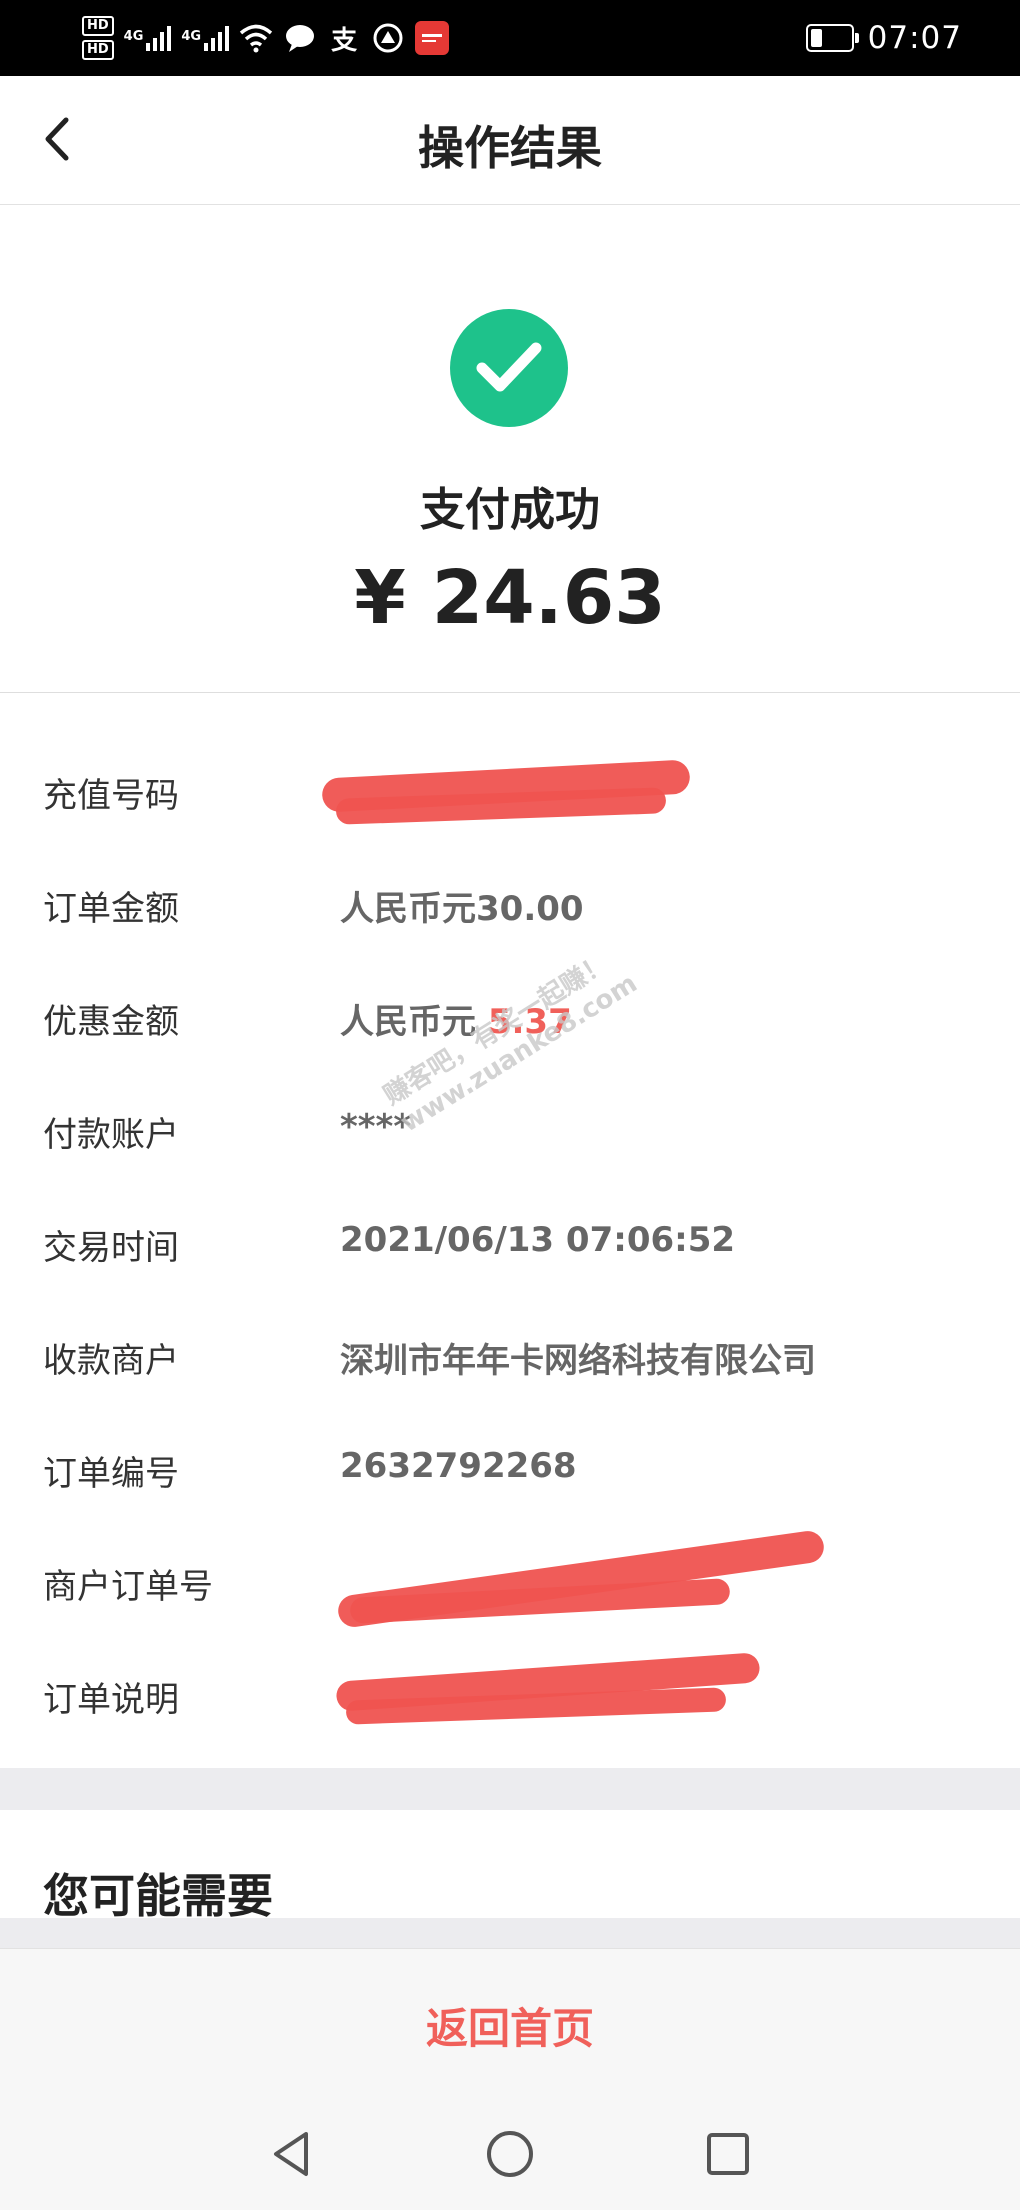  What do you see at coordinates (256, 38) in the screenshot?
I see `wifi-icon` at bounding box center [256, 38].